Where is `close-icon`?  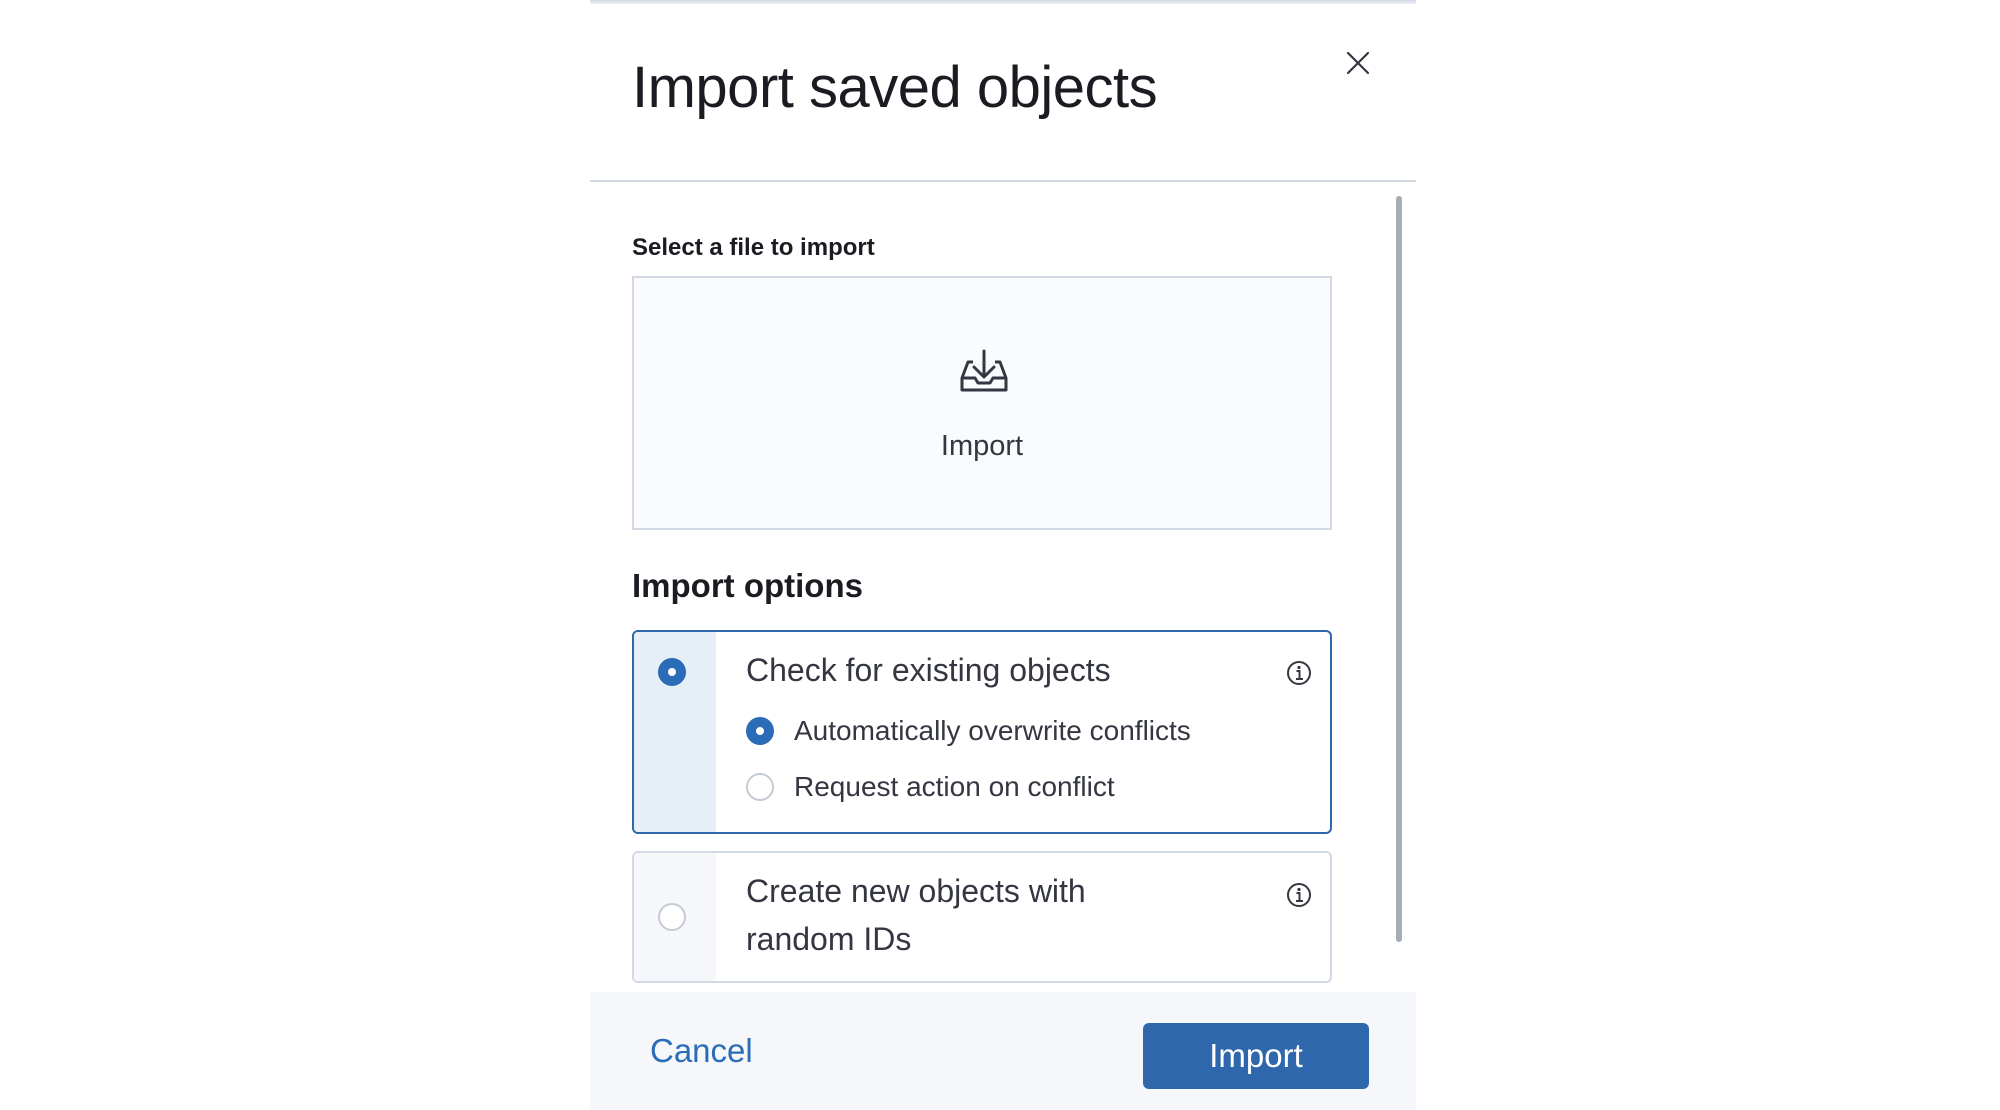 close-icon is located at coordinates (1358, 63).